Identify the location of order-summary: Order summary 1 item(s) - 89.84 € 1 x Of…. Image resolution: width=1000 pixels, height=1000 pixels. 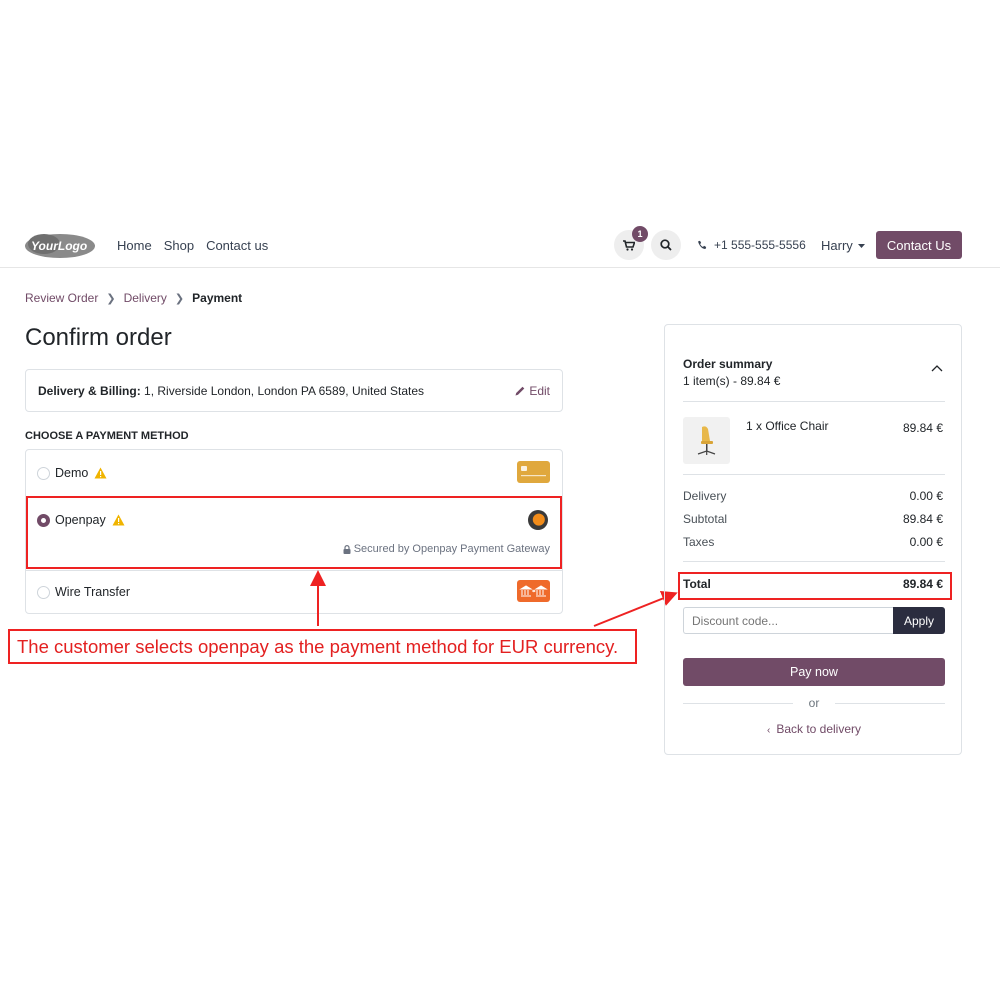
(813, 539).